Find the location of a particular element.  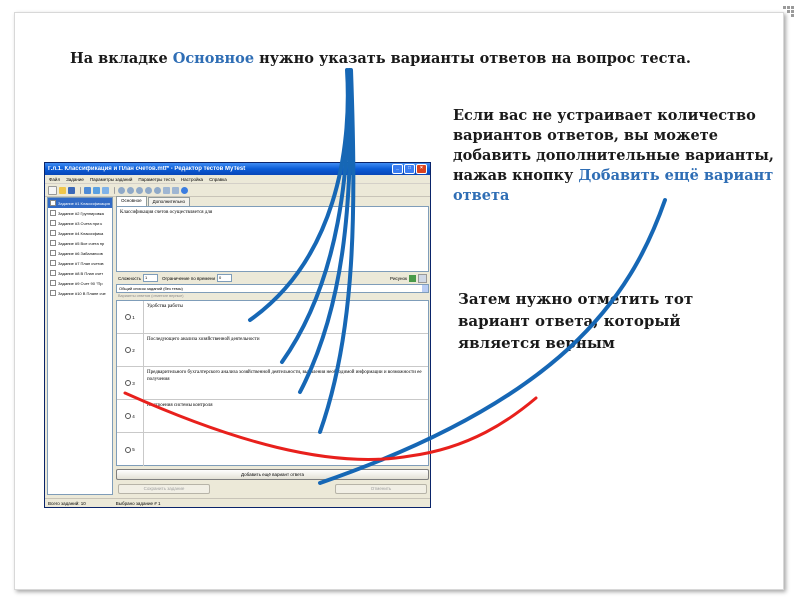

close-button: × is located at coordinates (421, 169).